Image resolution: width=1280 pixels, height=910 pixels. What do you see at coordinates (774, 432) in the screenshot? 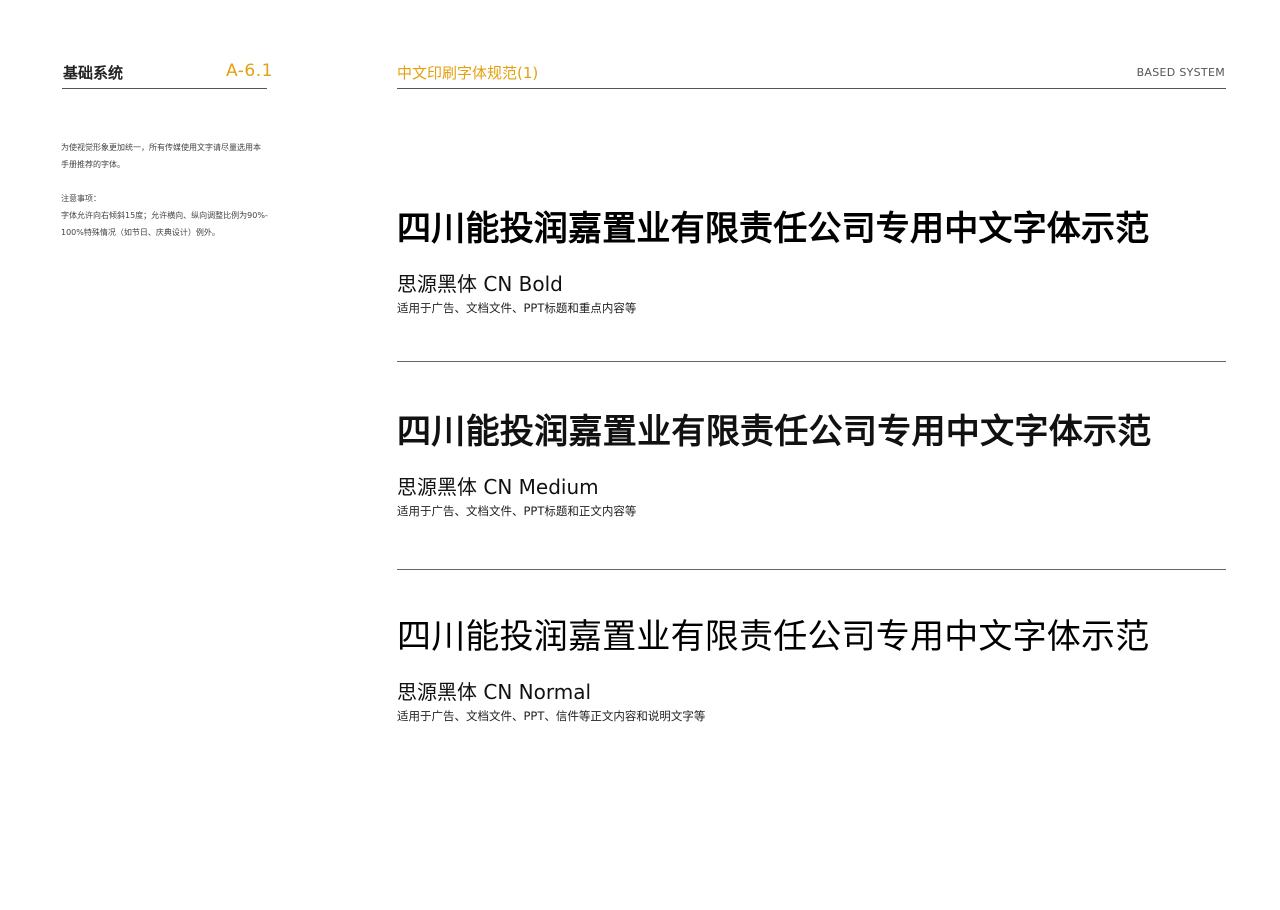
I see `font-sample-medium: 四川能投润嘉置业有限责任公司专用中文字体示范` at bounding box center [774, 432].